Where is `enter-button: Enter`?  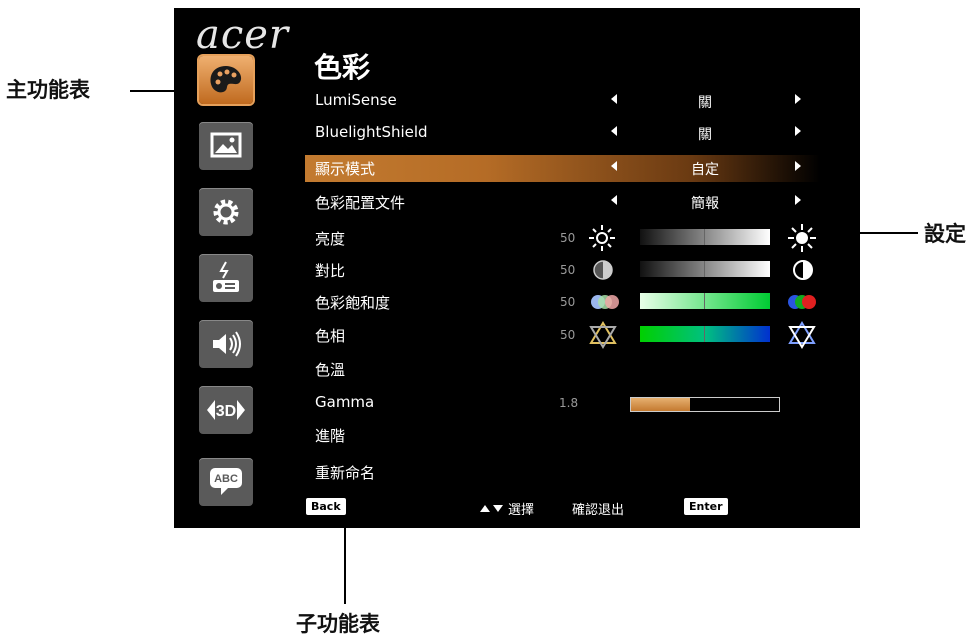 enter-button: Enter is located at coordinates (706, 506).